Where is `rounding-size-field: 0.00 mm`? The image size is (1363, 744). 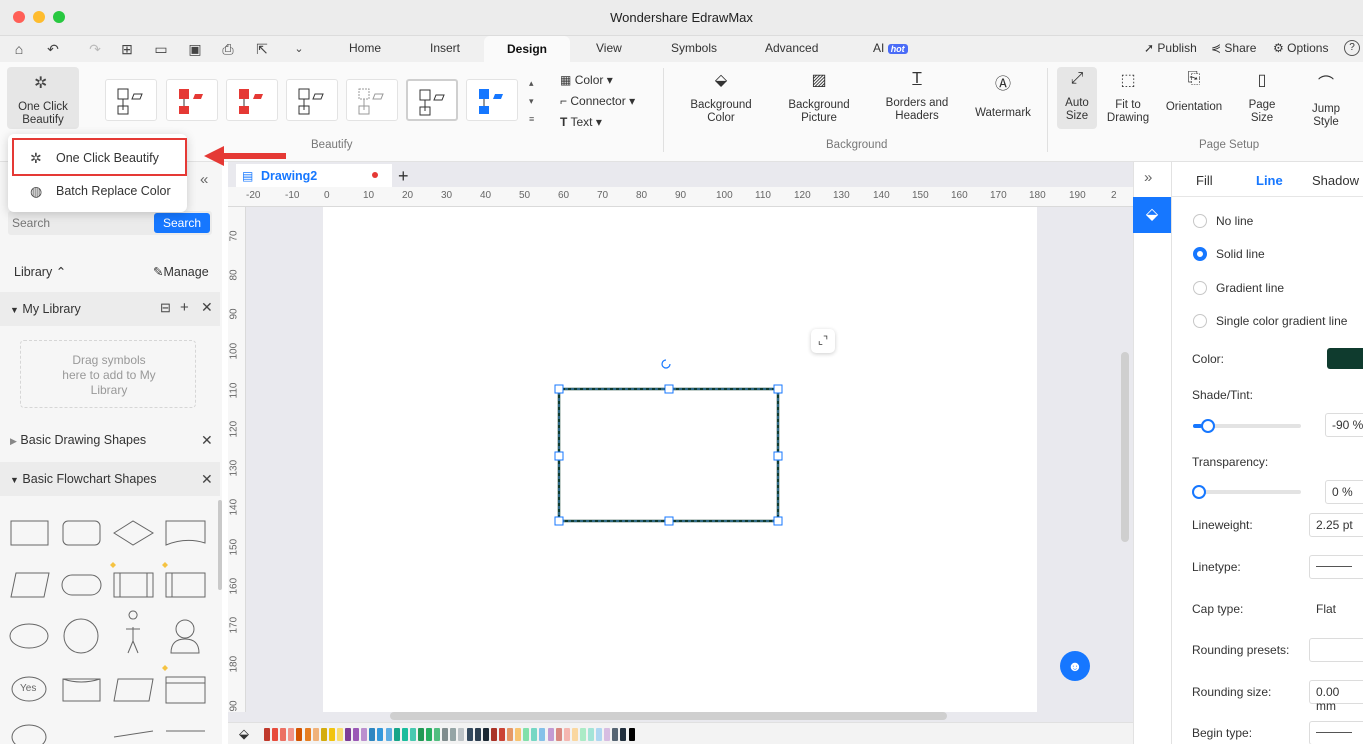 rounding-size-field: 0.00 mm is located at coordinates (1336, 696).